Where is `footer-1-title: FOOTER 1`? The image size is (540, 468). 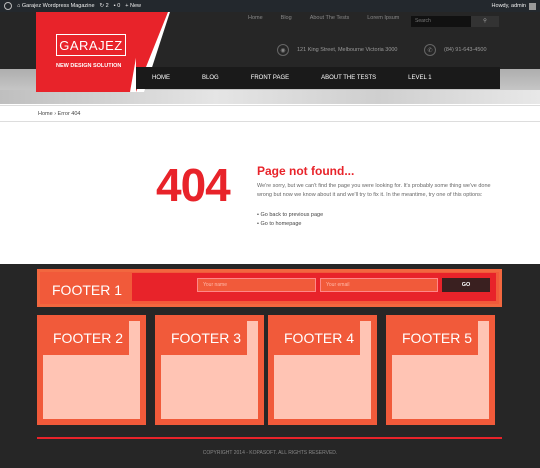
footer-1-title: FOOTER 1 is located at coordinates (87, 290).